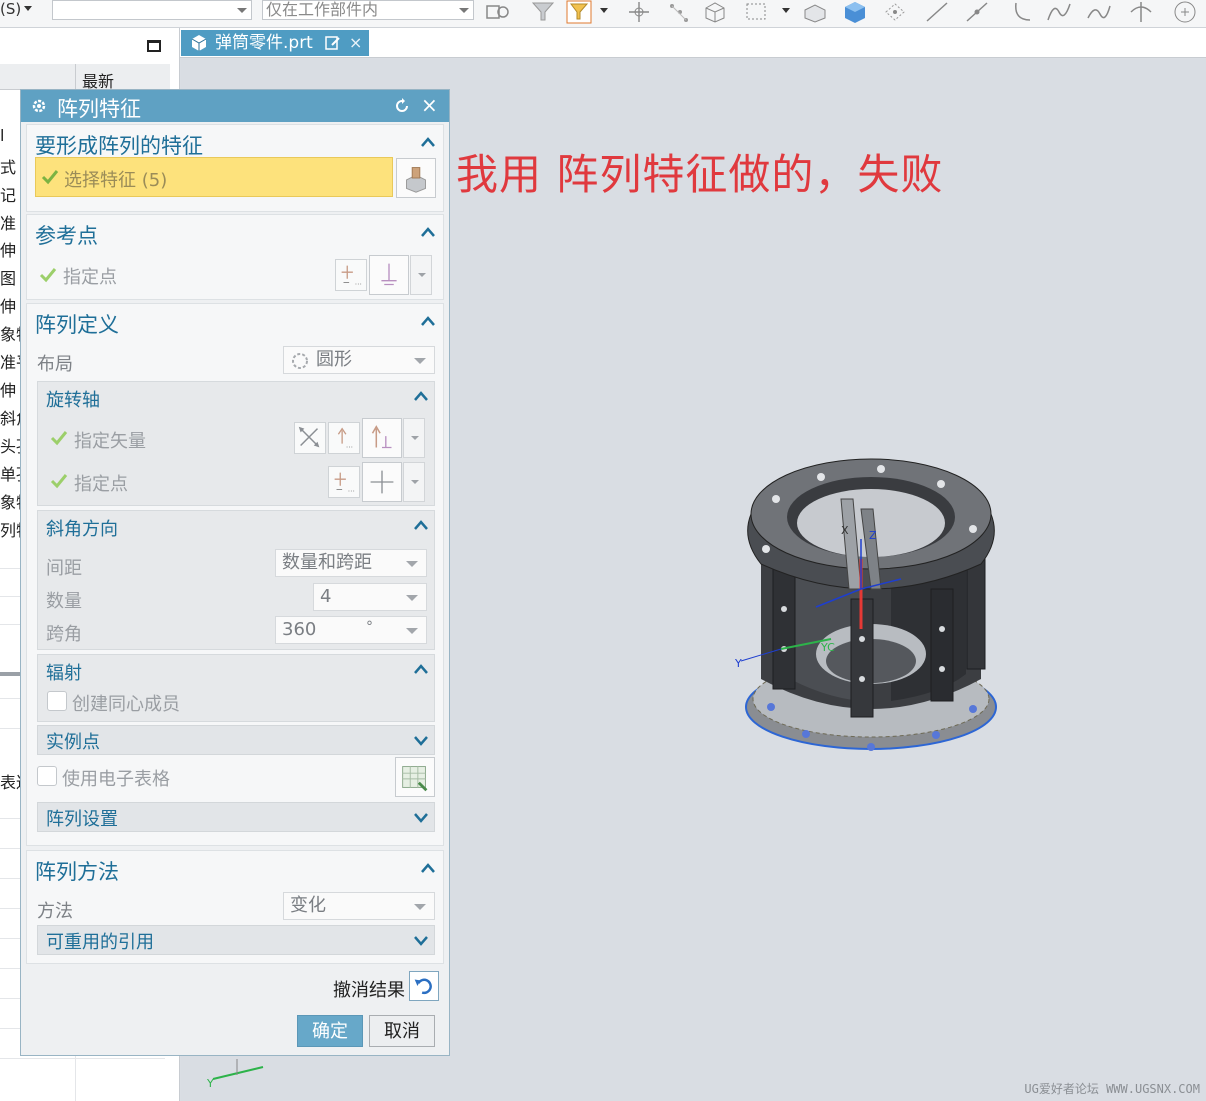  What do you see at coordinates (871, 609) in the screenshot?
I see `cylinder-part-model: X Z Y YC` at bounding box center [871, 609].